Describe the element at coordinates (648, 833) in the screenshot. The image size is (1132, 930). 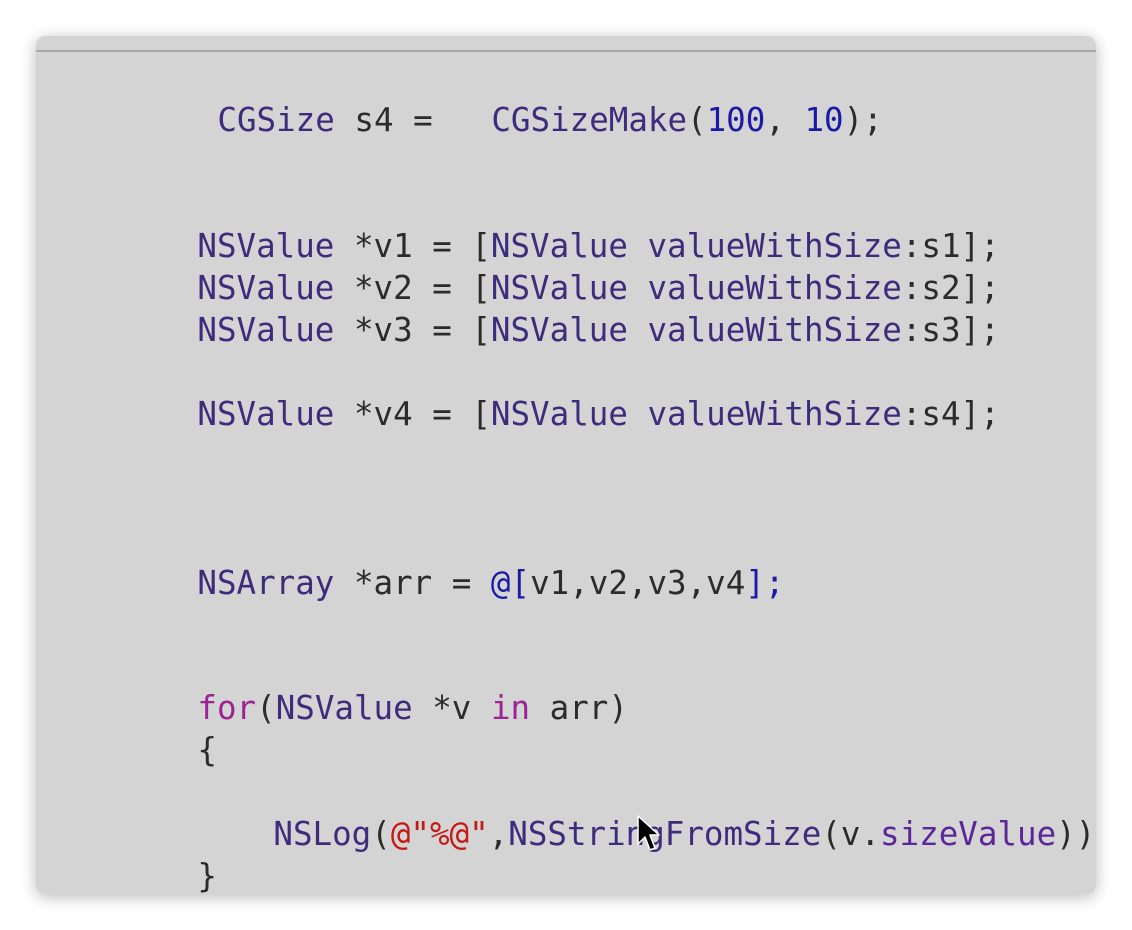
I see `mouse-pointer-icon` at that location.